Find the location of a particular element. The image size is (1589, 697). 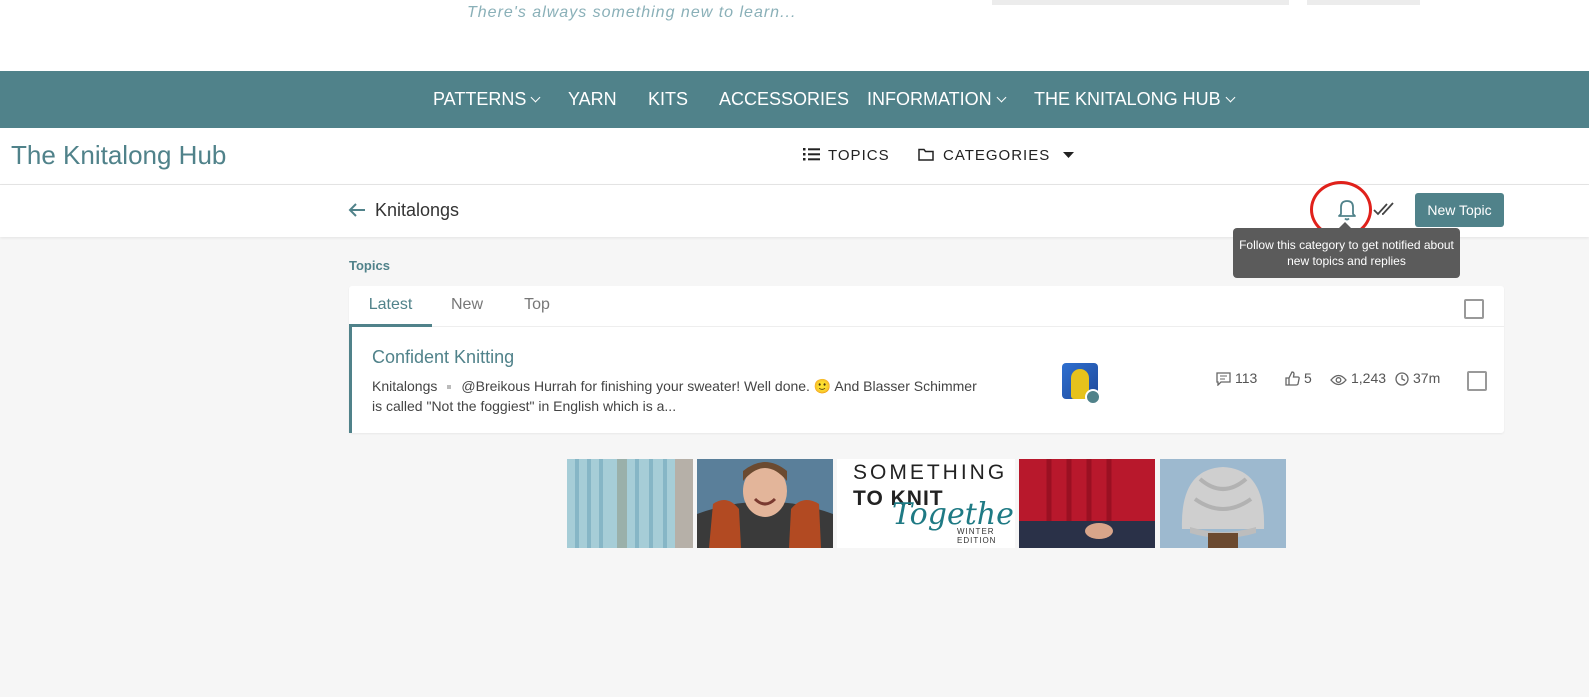

nav-item-accessories: ACCESSORIES is located at coordinates (784, 99).